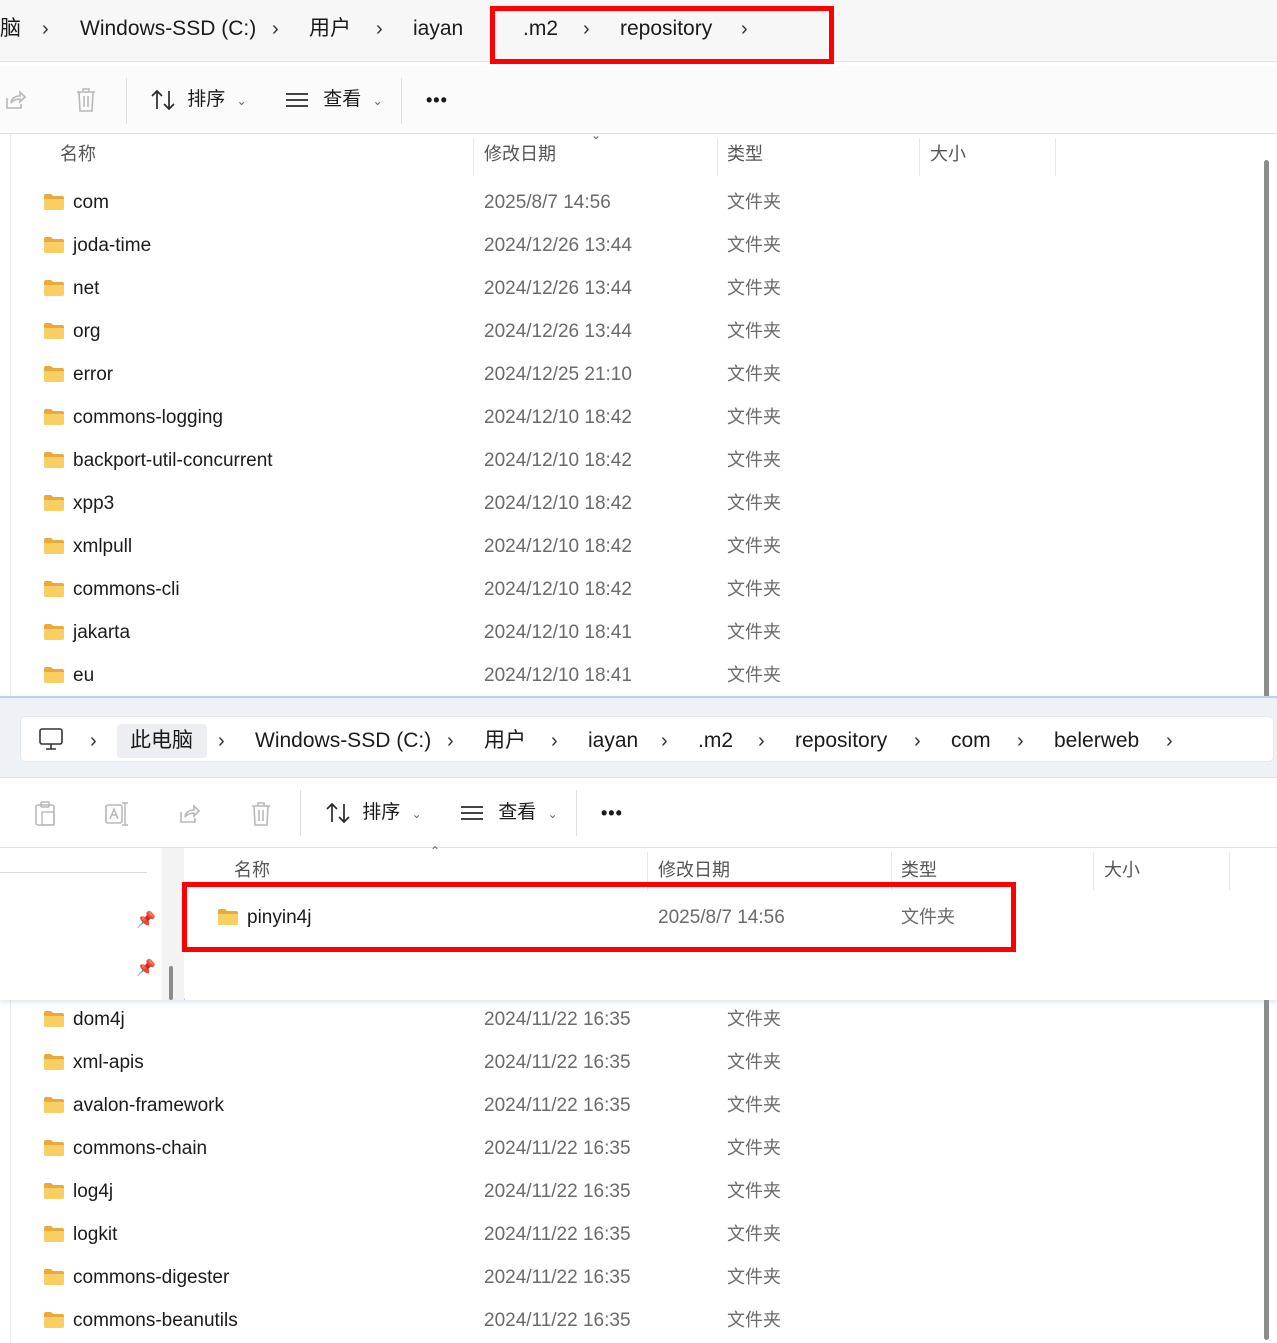  What do you see at coordinates (171, 983) in the screenshot?
I see `nav-scrollbar` at bounding box center [171, 983].